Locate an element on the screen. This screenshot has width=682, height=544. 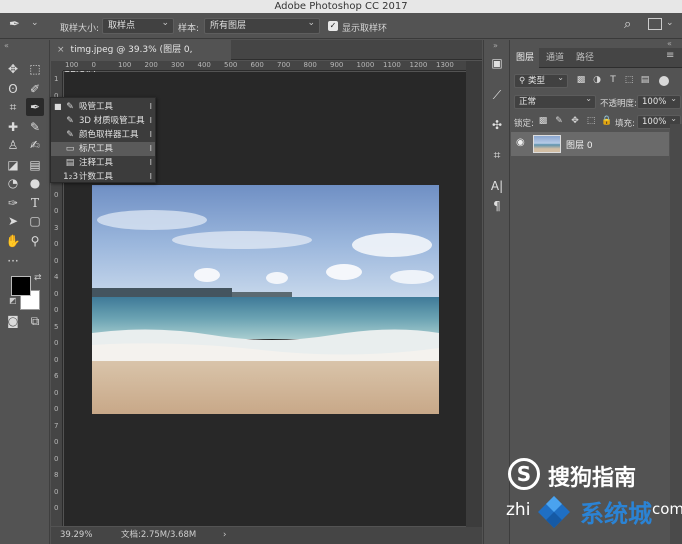
sample-dropdown: 所有图层 is located at coordinates (262, 25).